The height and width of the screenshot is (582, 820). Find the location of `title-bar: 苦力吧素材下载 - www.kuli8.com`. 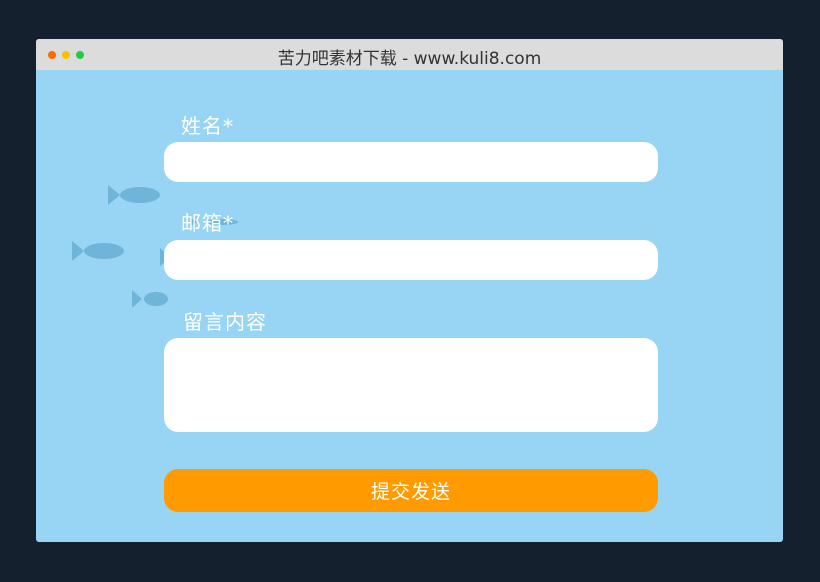

title-bar: 苦力吧素材下载 - www.kuli8.com is located at coordinates (409, 54).